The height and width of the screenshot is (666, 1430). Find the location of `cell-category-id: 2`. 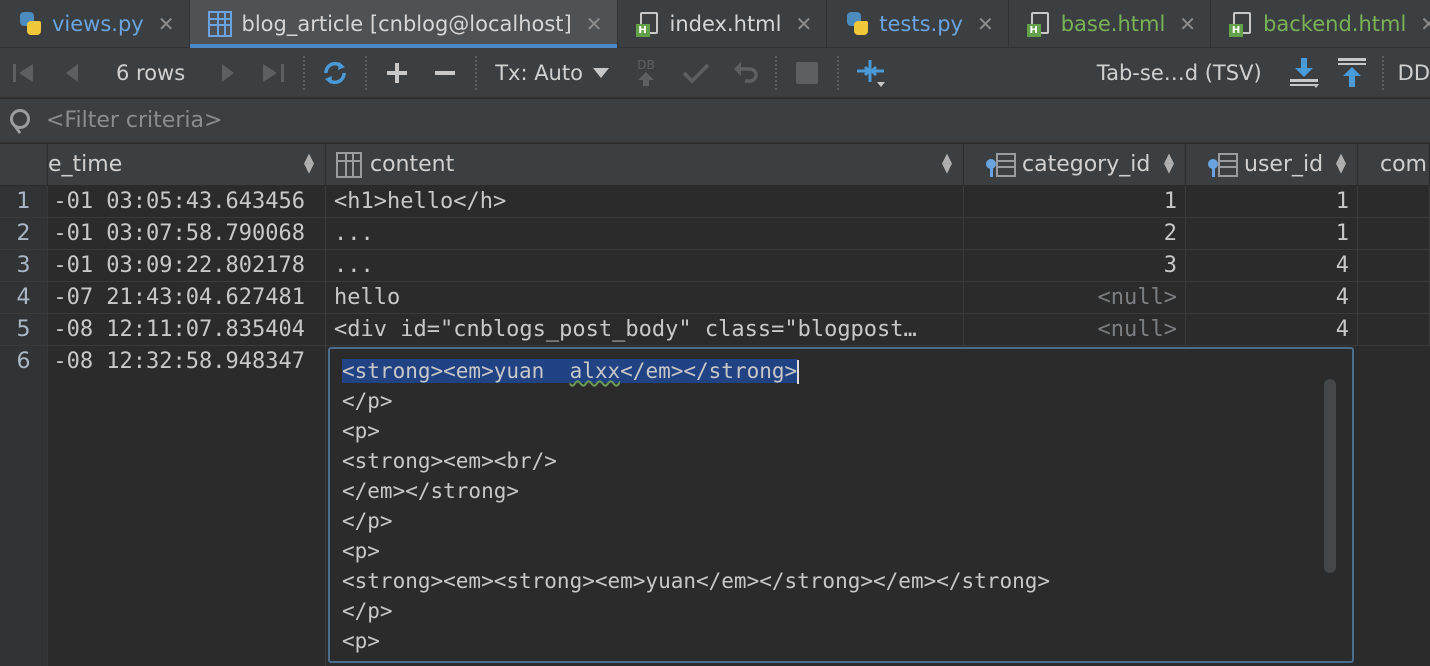

cell-category-id: 2 is located at coordinates (1075, 234).